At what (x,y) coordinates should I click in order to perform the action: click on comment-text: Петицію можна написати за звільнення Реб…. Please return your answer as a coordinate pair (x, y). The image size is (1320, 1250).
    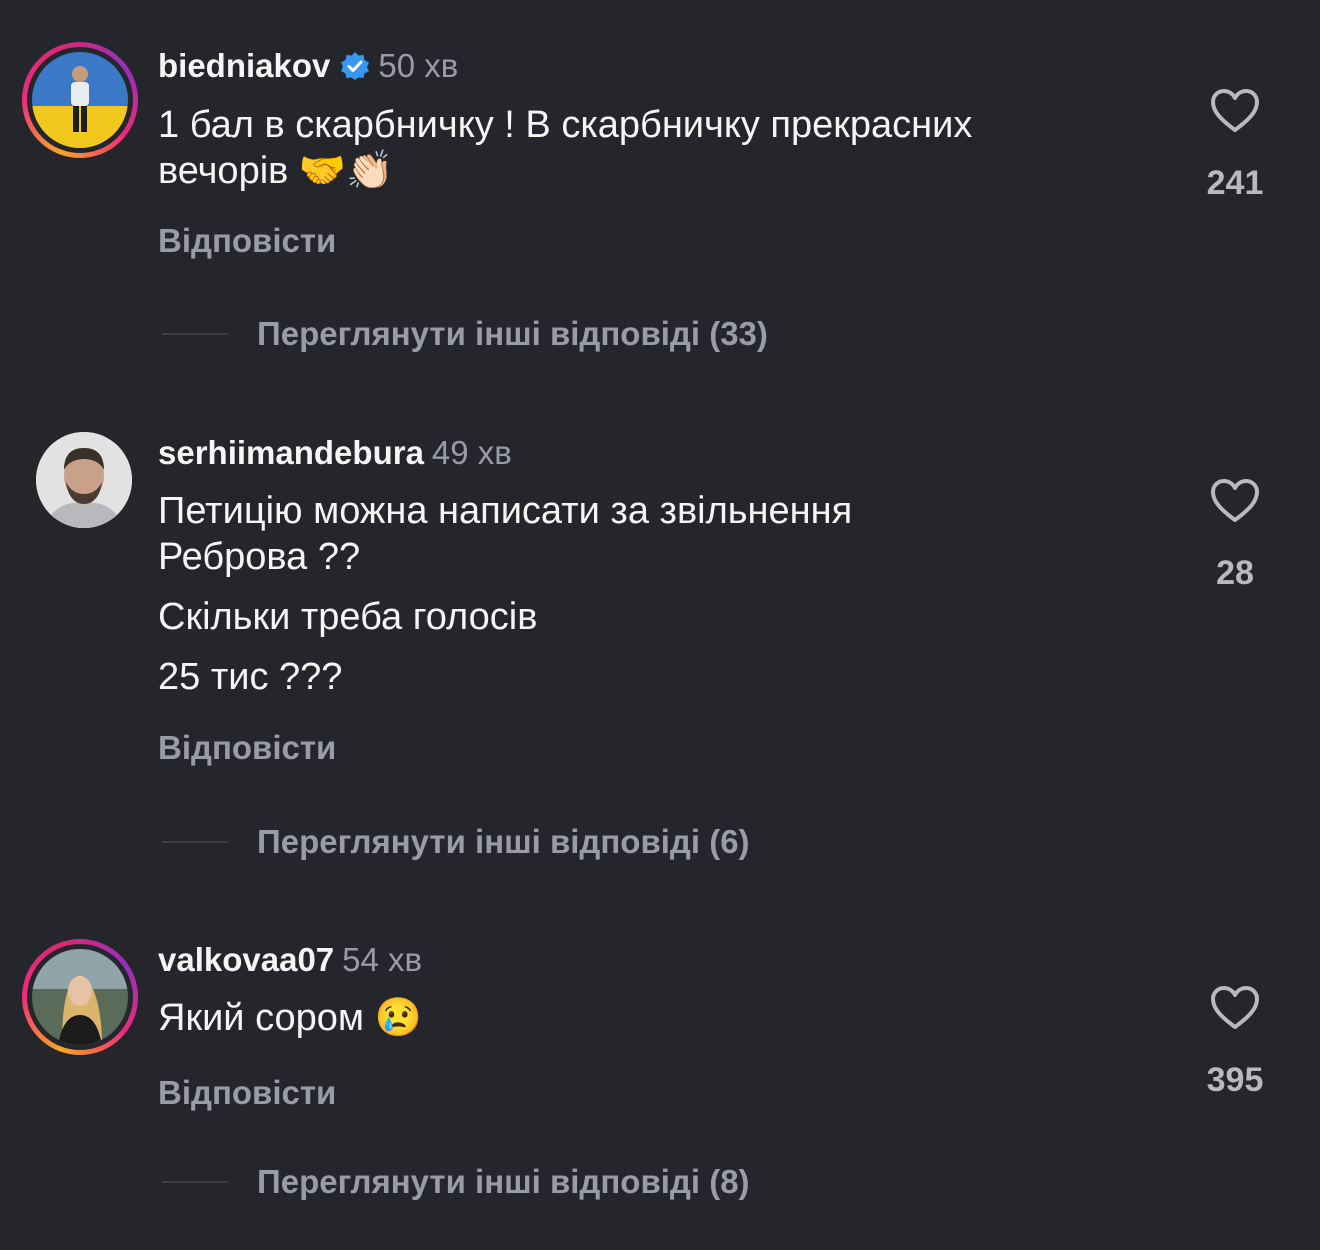
    Looking at the image, I should click on (505, 594).